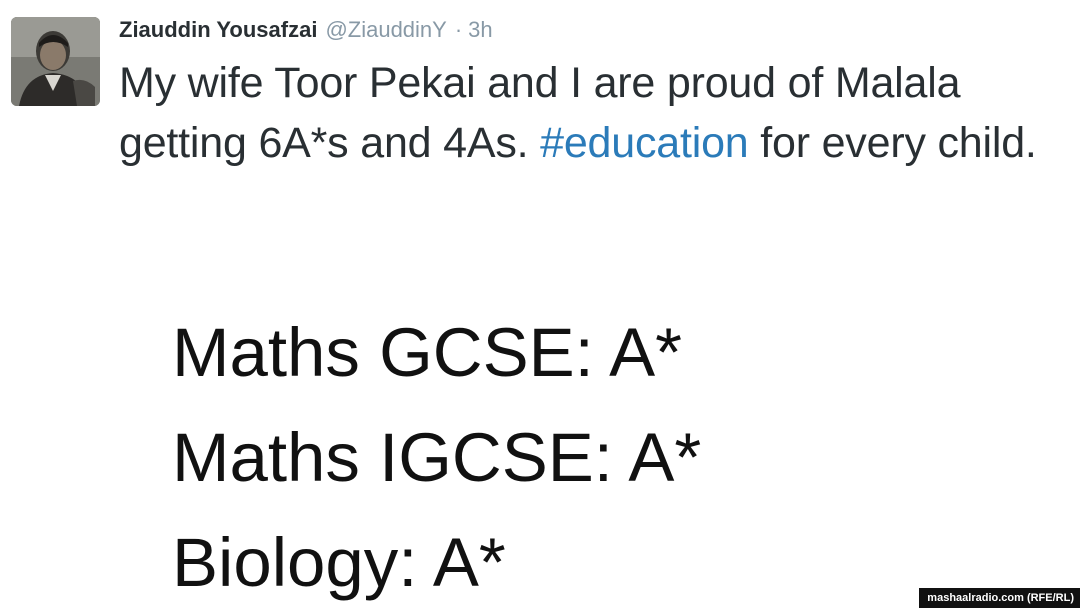 The height and width of the screenshot is (608, 1080). What do you see at coordinates (892, 143) in the screenshot?
I see `tweet-text-part2: for every child.` at bounding box center [892, 143].